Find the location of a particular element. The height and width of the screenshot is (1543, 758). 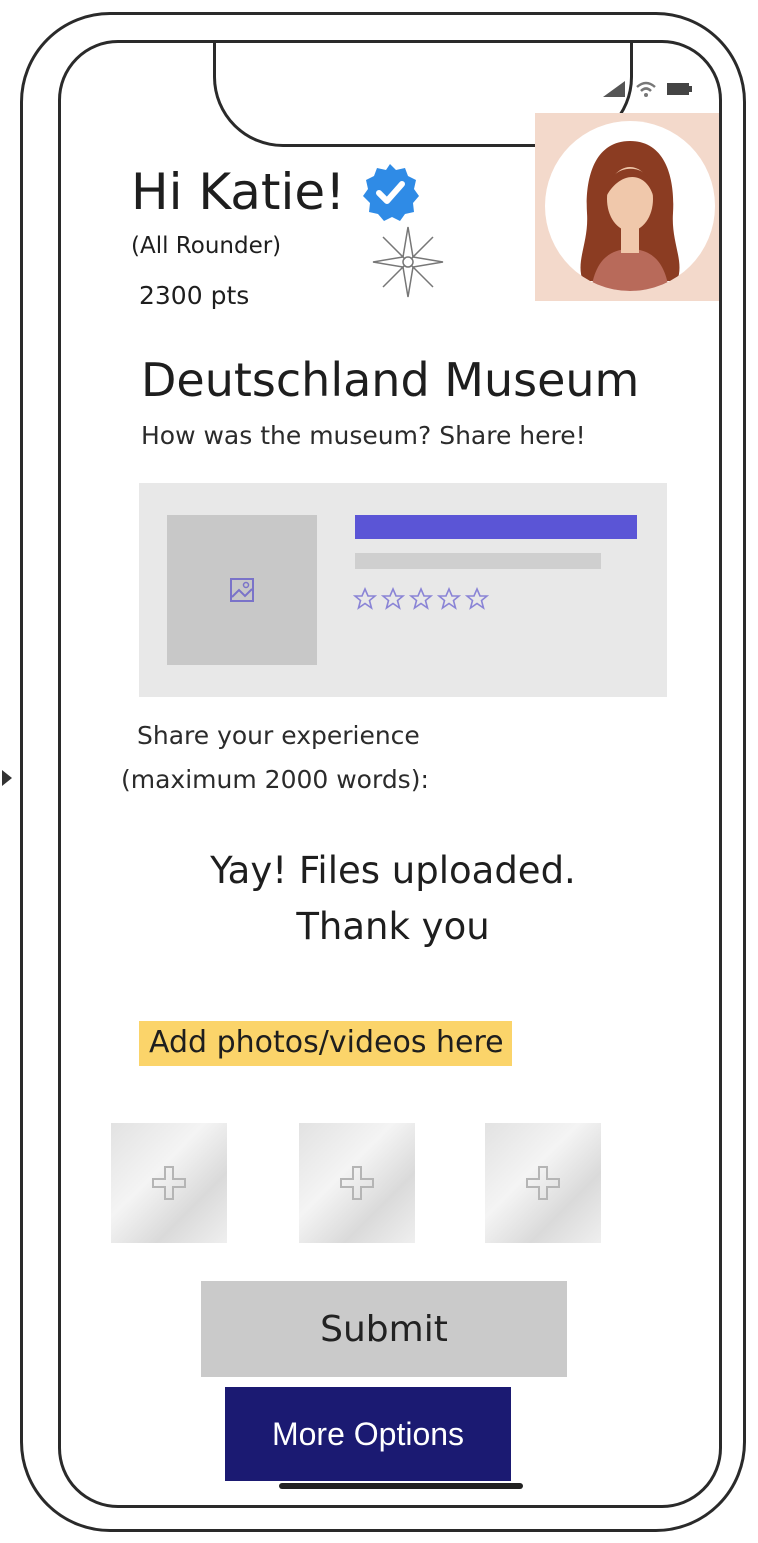

card-image-placeholder is located at coordinates (242, 590).